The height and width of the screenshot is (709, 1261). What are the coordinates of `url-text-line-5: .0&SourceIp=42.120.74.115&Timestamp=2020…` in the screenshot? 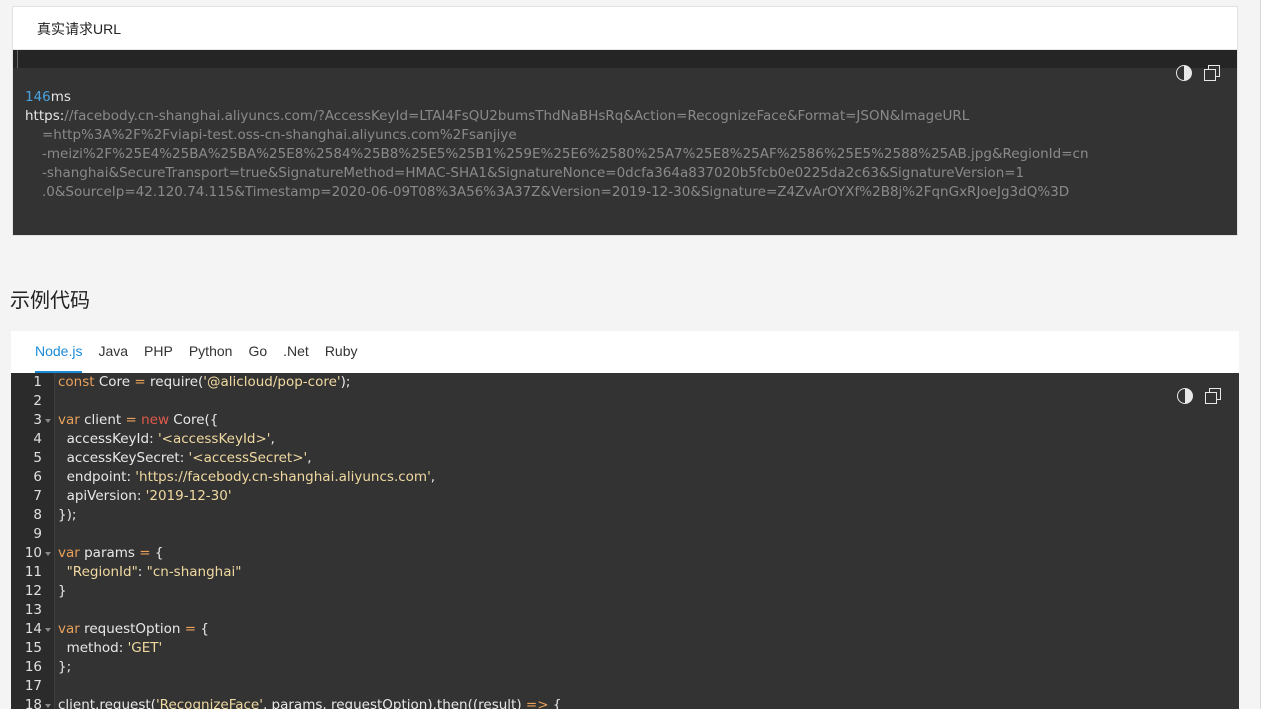 It's located at (556, 192).